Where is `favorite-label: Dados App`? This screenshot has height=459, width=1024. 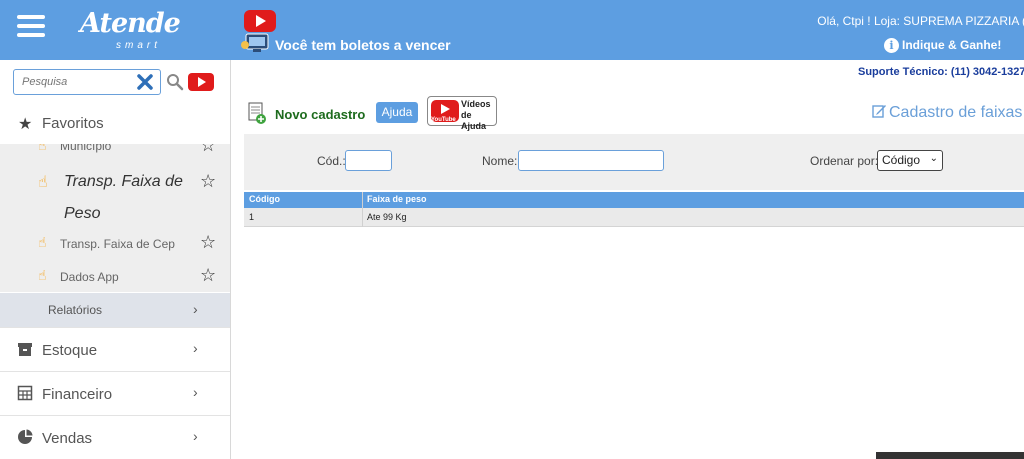 favorite-label: Dados App is located at coordinates (89, 277).